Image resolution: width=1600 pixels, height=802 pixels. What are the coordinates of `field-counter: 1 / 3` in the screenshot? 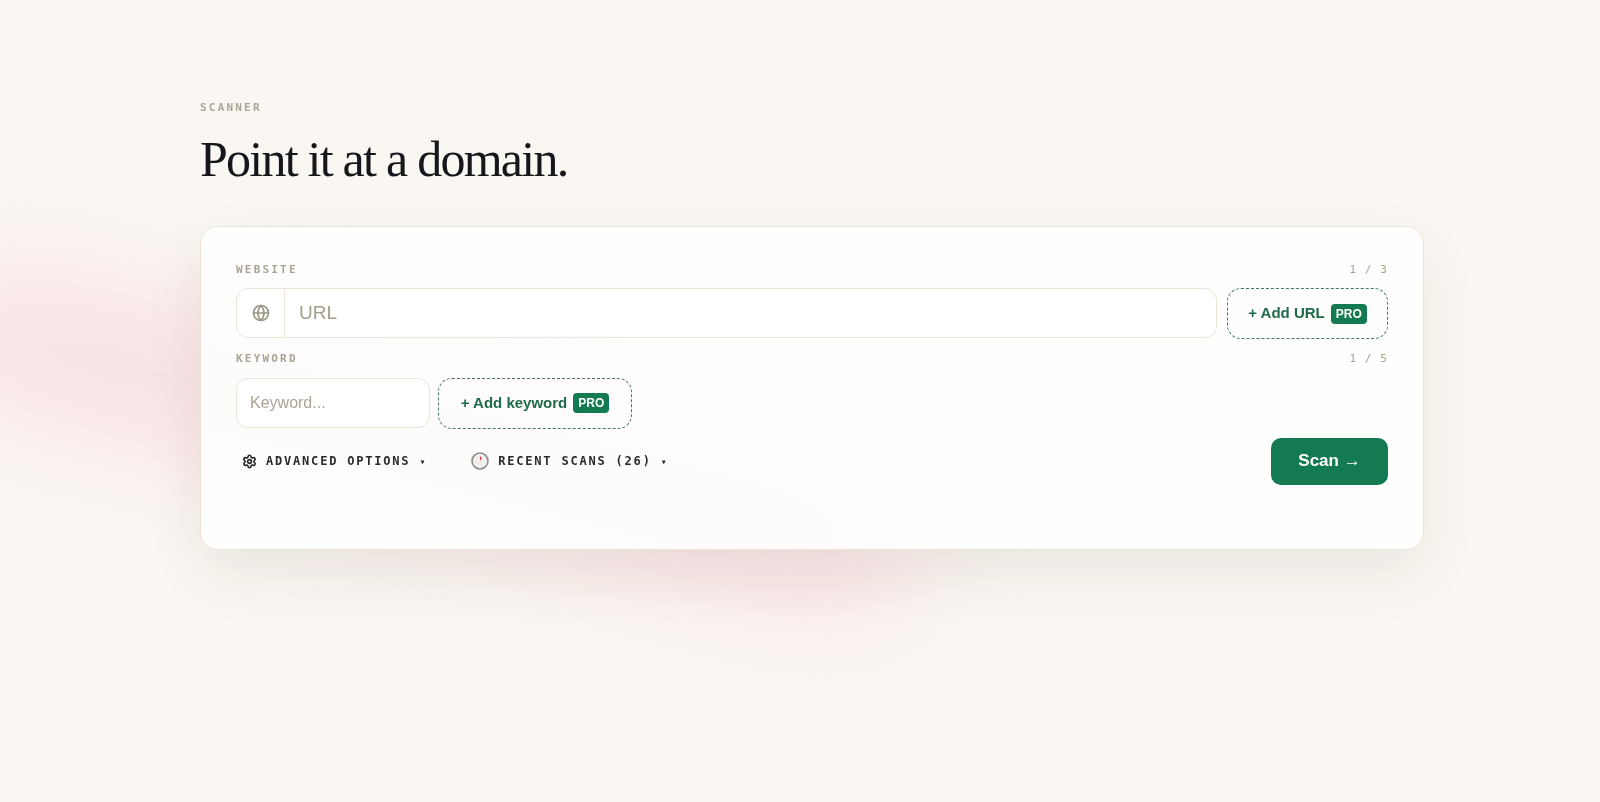 It's located at (1368, 269).